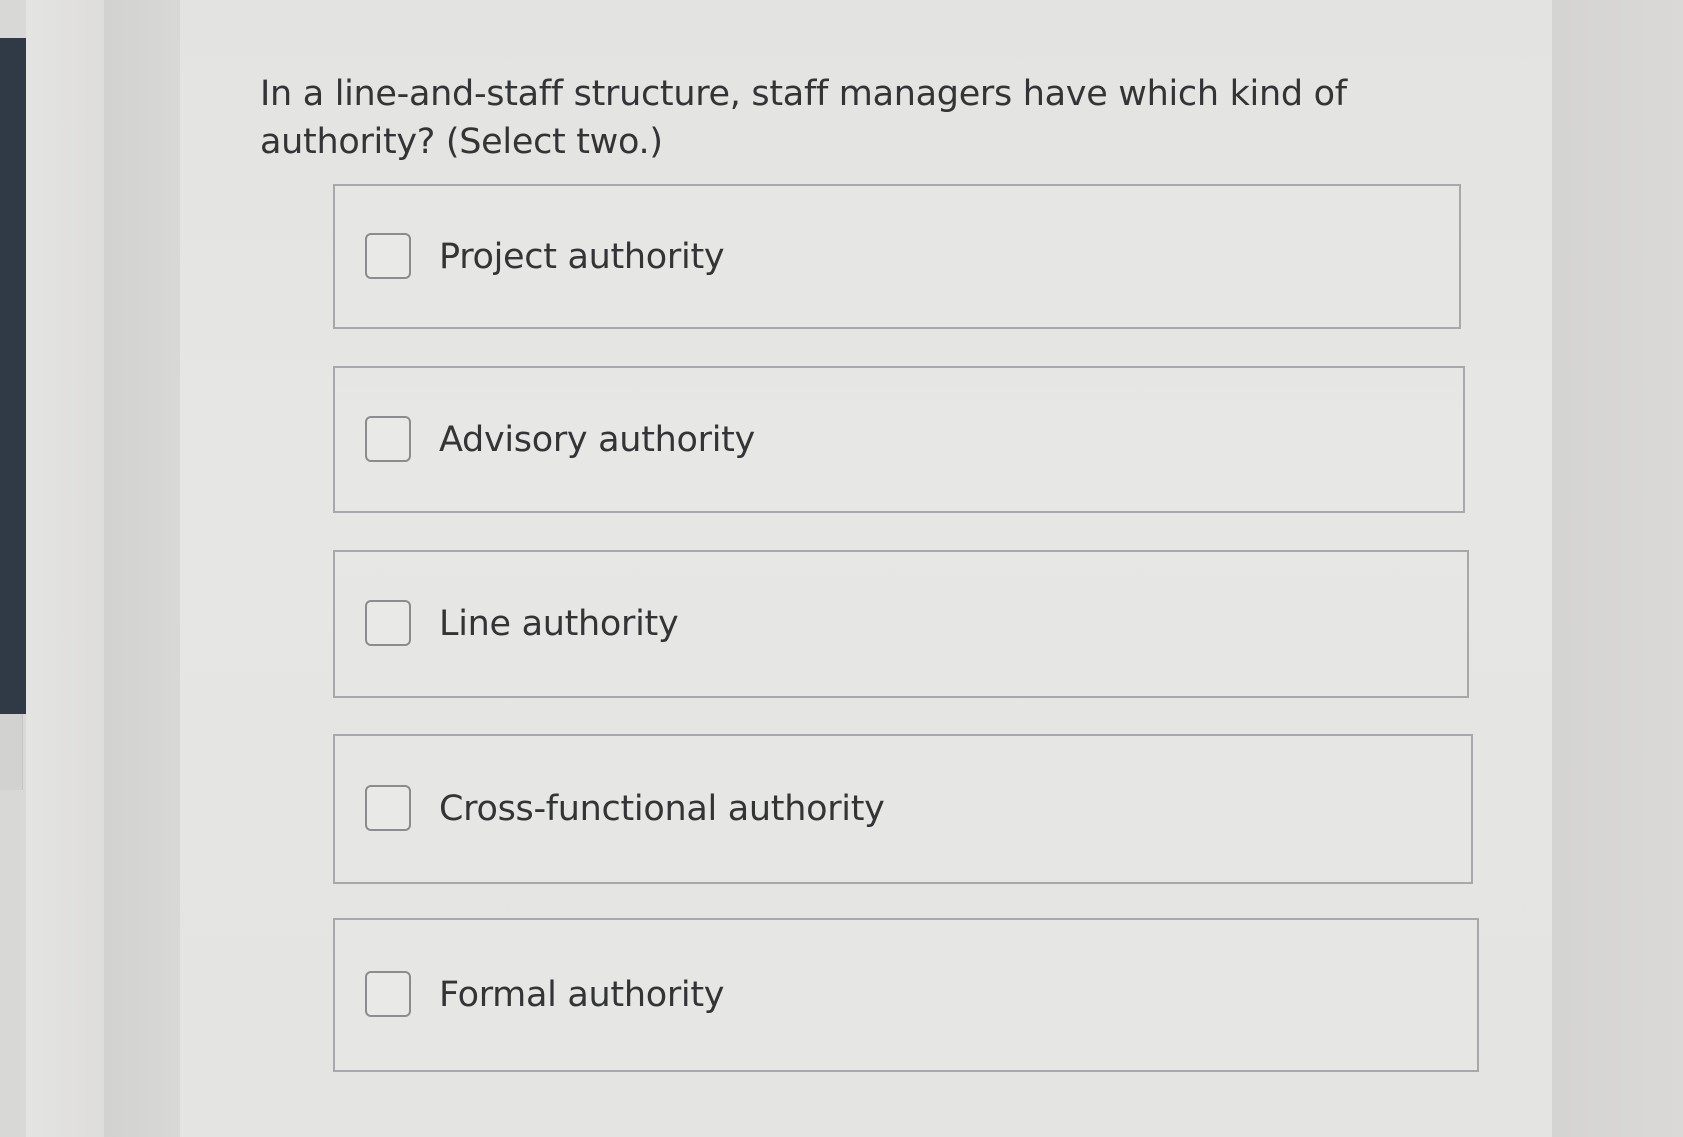  Describe the element at coordinates (897, 256) in the screenshot. I see `option-project-authority: Project authority` at that location.